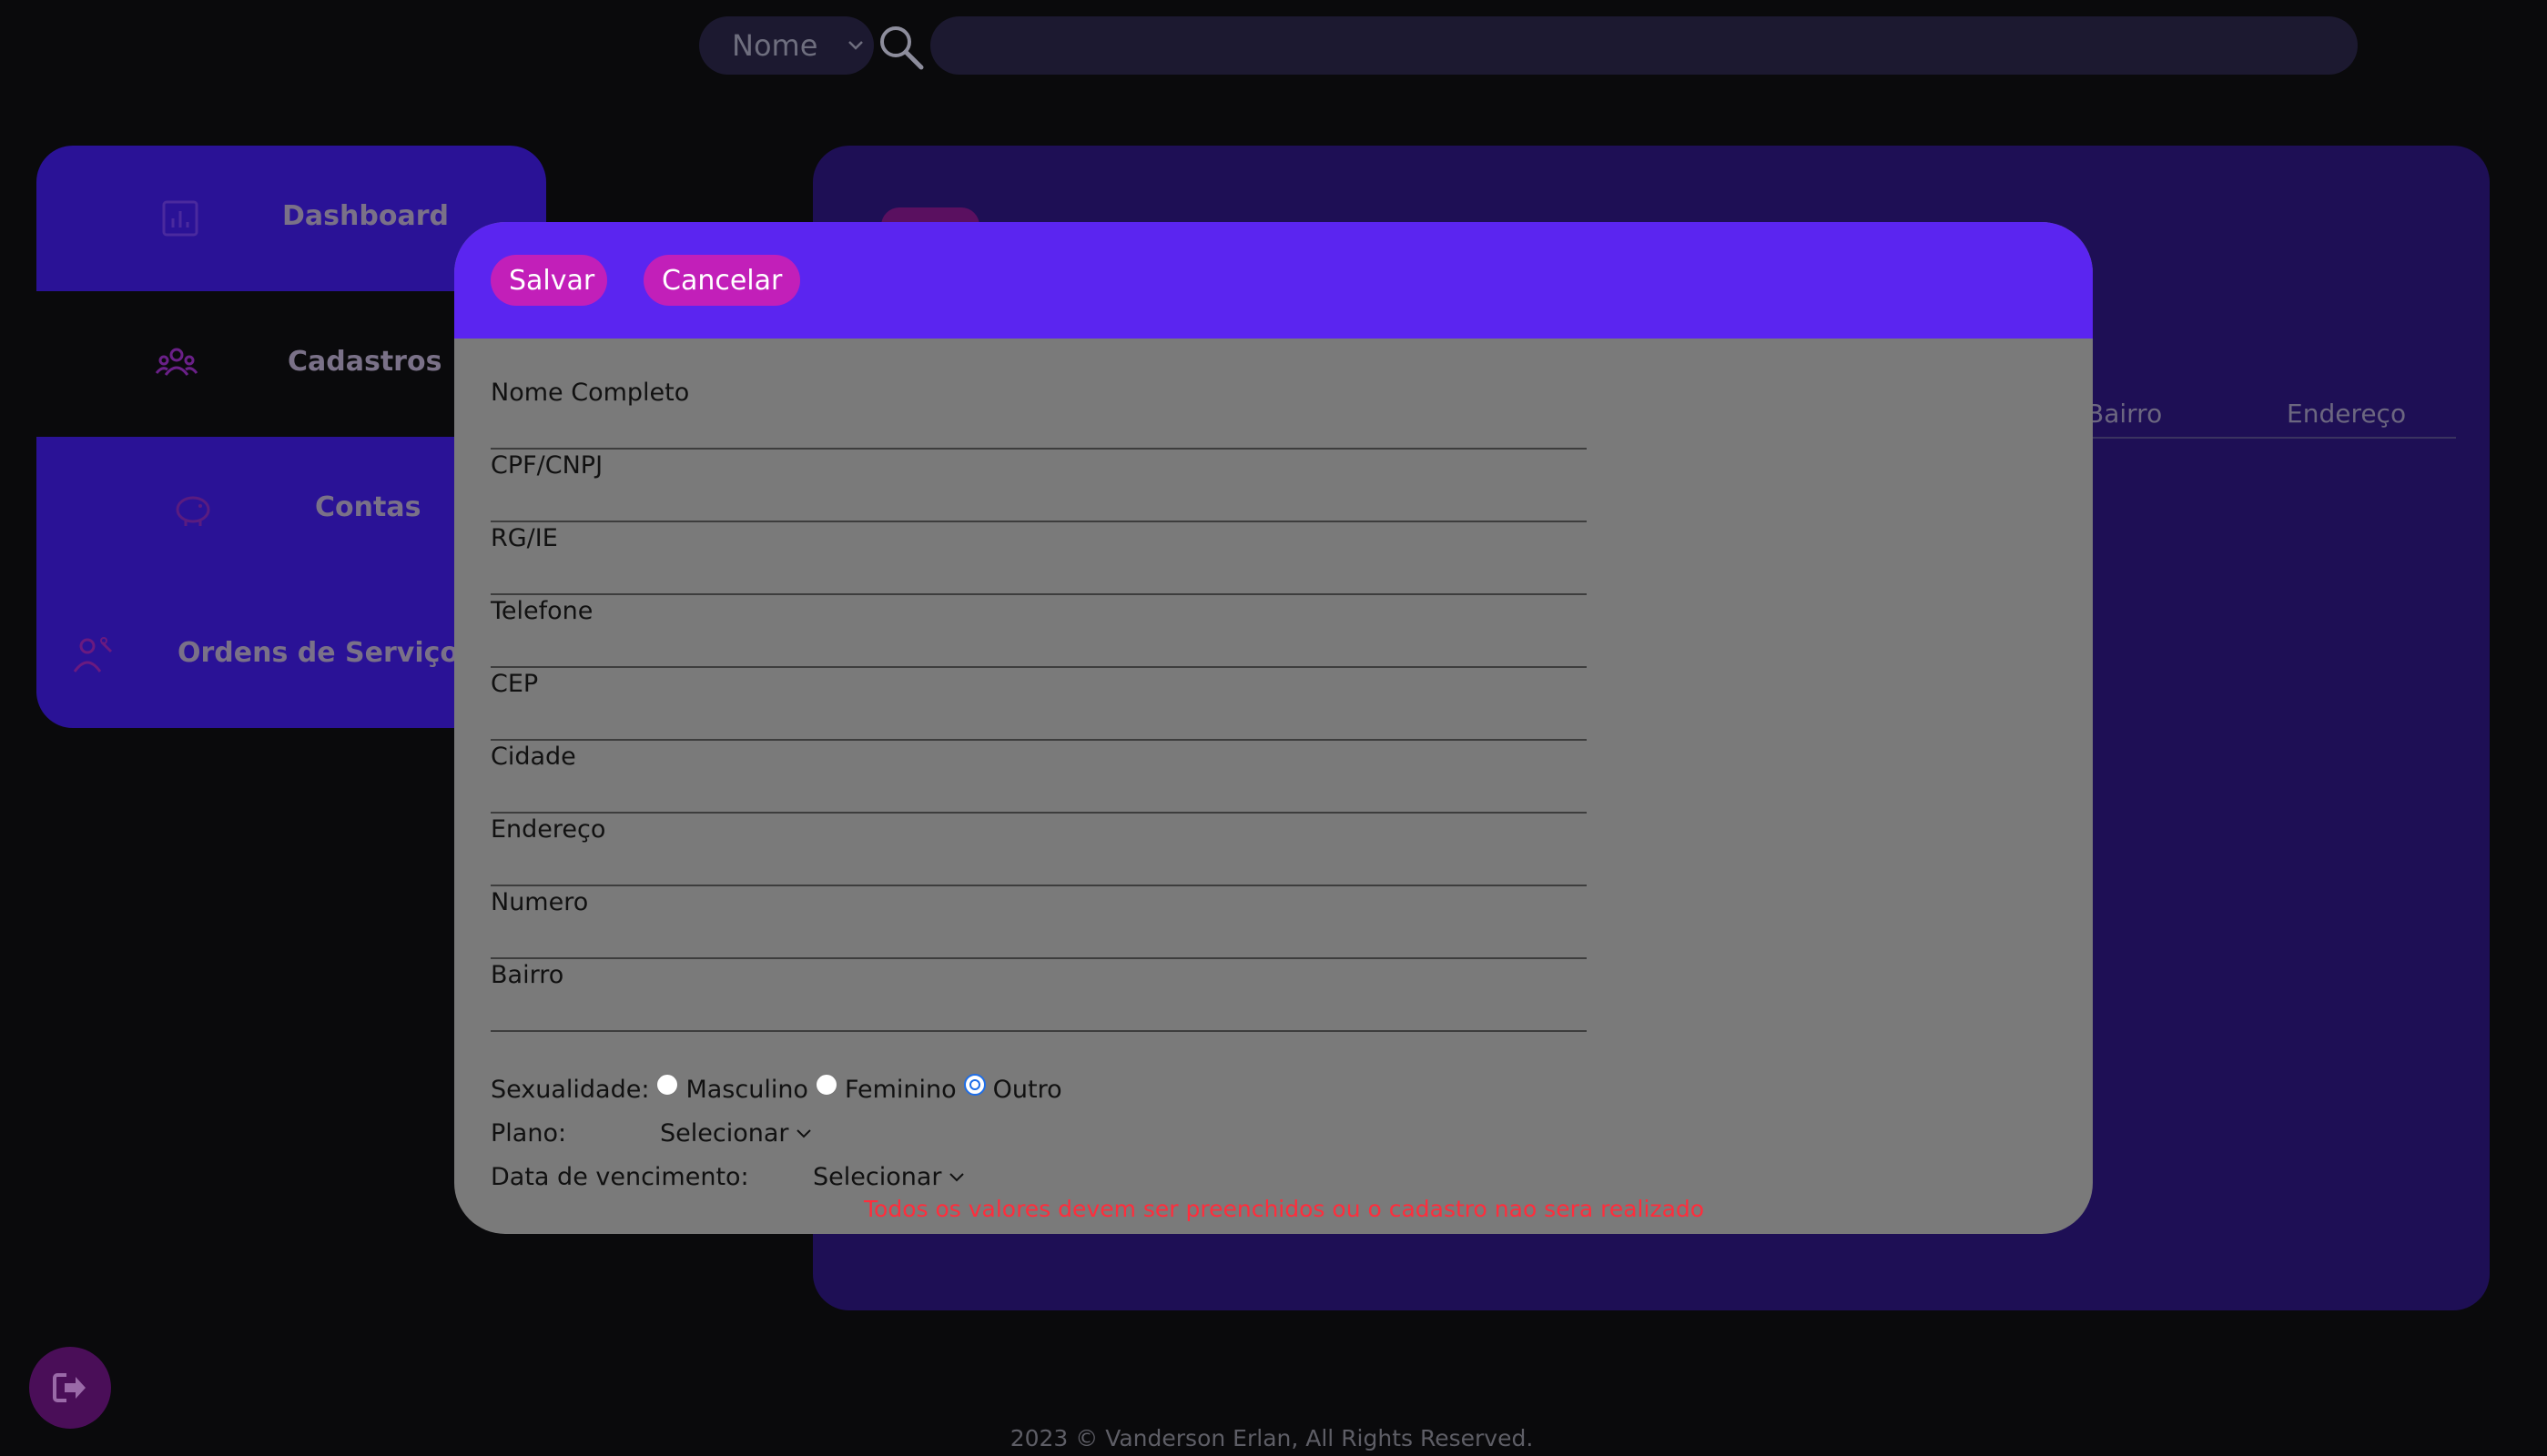 The width and height of the screenshot is (2547, 1456). I want to click on table-header-bairro: Bairro, so click(2124, 414).